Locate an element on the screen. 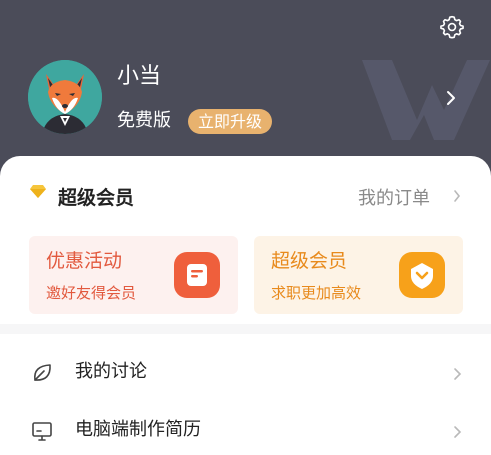 The height and width of the screenshot is (455, 491). avatar is located at coordinates (65, 97).